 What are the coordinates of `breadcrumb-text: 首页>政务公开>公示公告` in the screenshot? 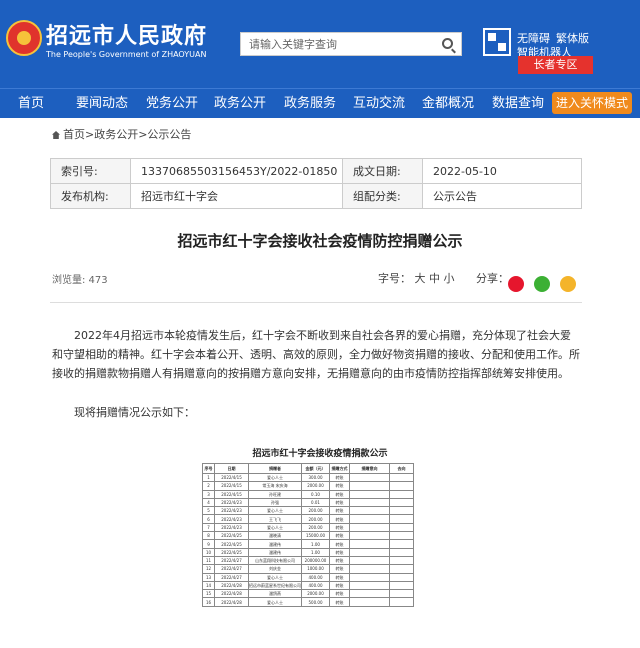 It's located at (127, 134).